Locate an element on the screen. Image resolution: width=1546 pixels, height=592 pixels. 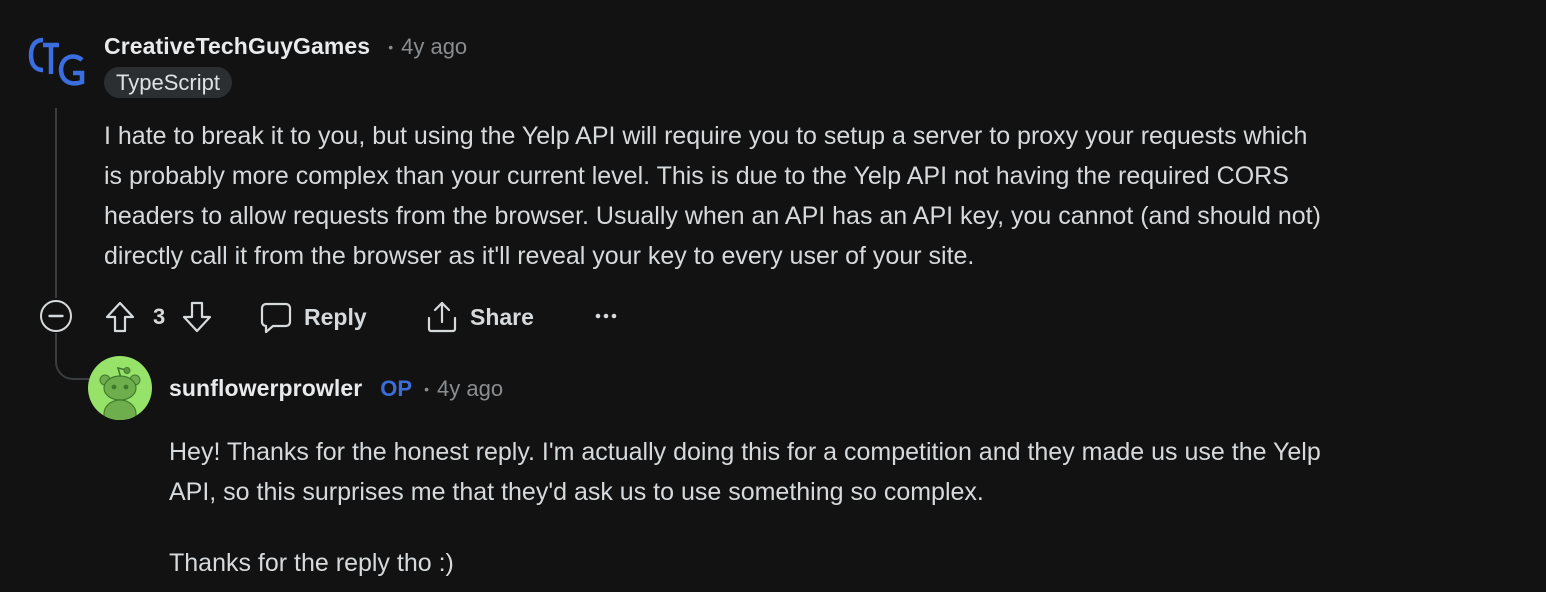
user-flair: TypeScript is located at coordinates (168, 82).